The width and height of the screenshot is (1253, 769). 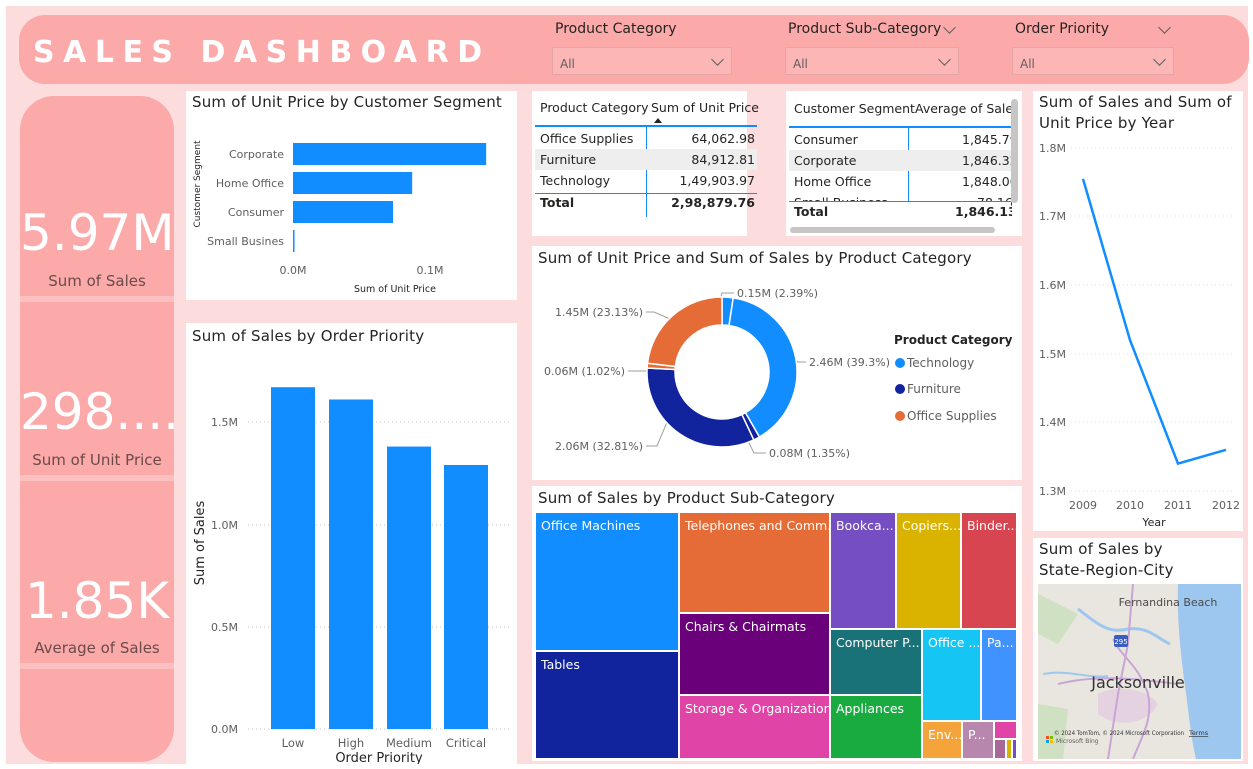 I want to click on treemap-cell: Tables, so click(x=607, y=705).